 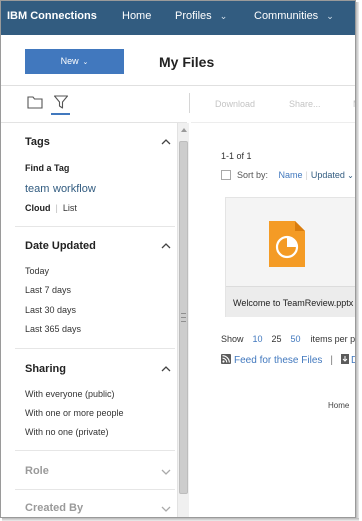 I want to click on file-name-bar: Welcome to TeamReview.pptx, so click(x=290, y=301).